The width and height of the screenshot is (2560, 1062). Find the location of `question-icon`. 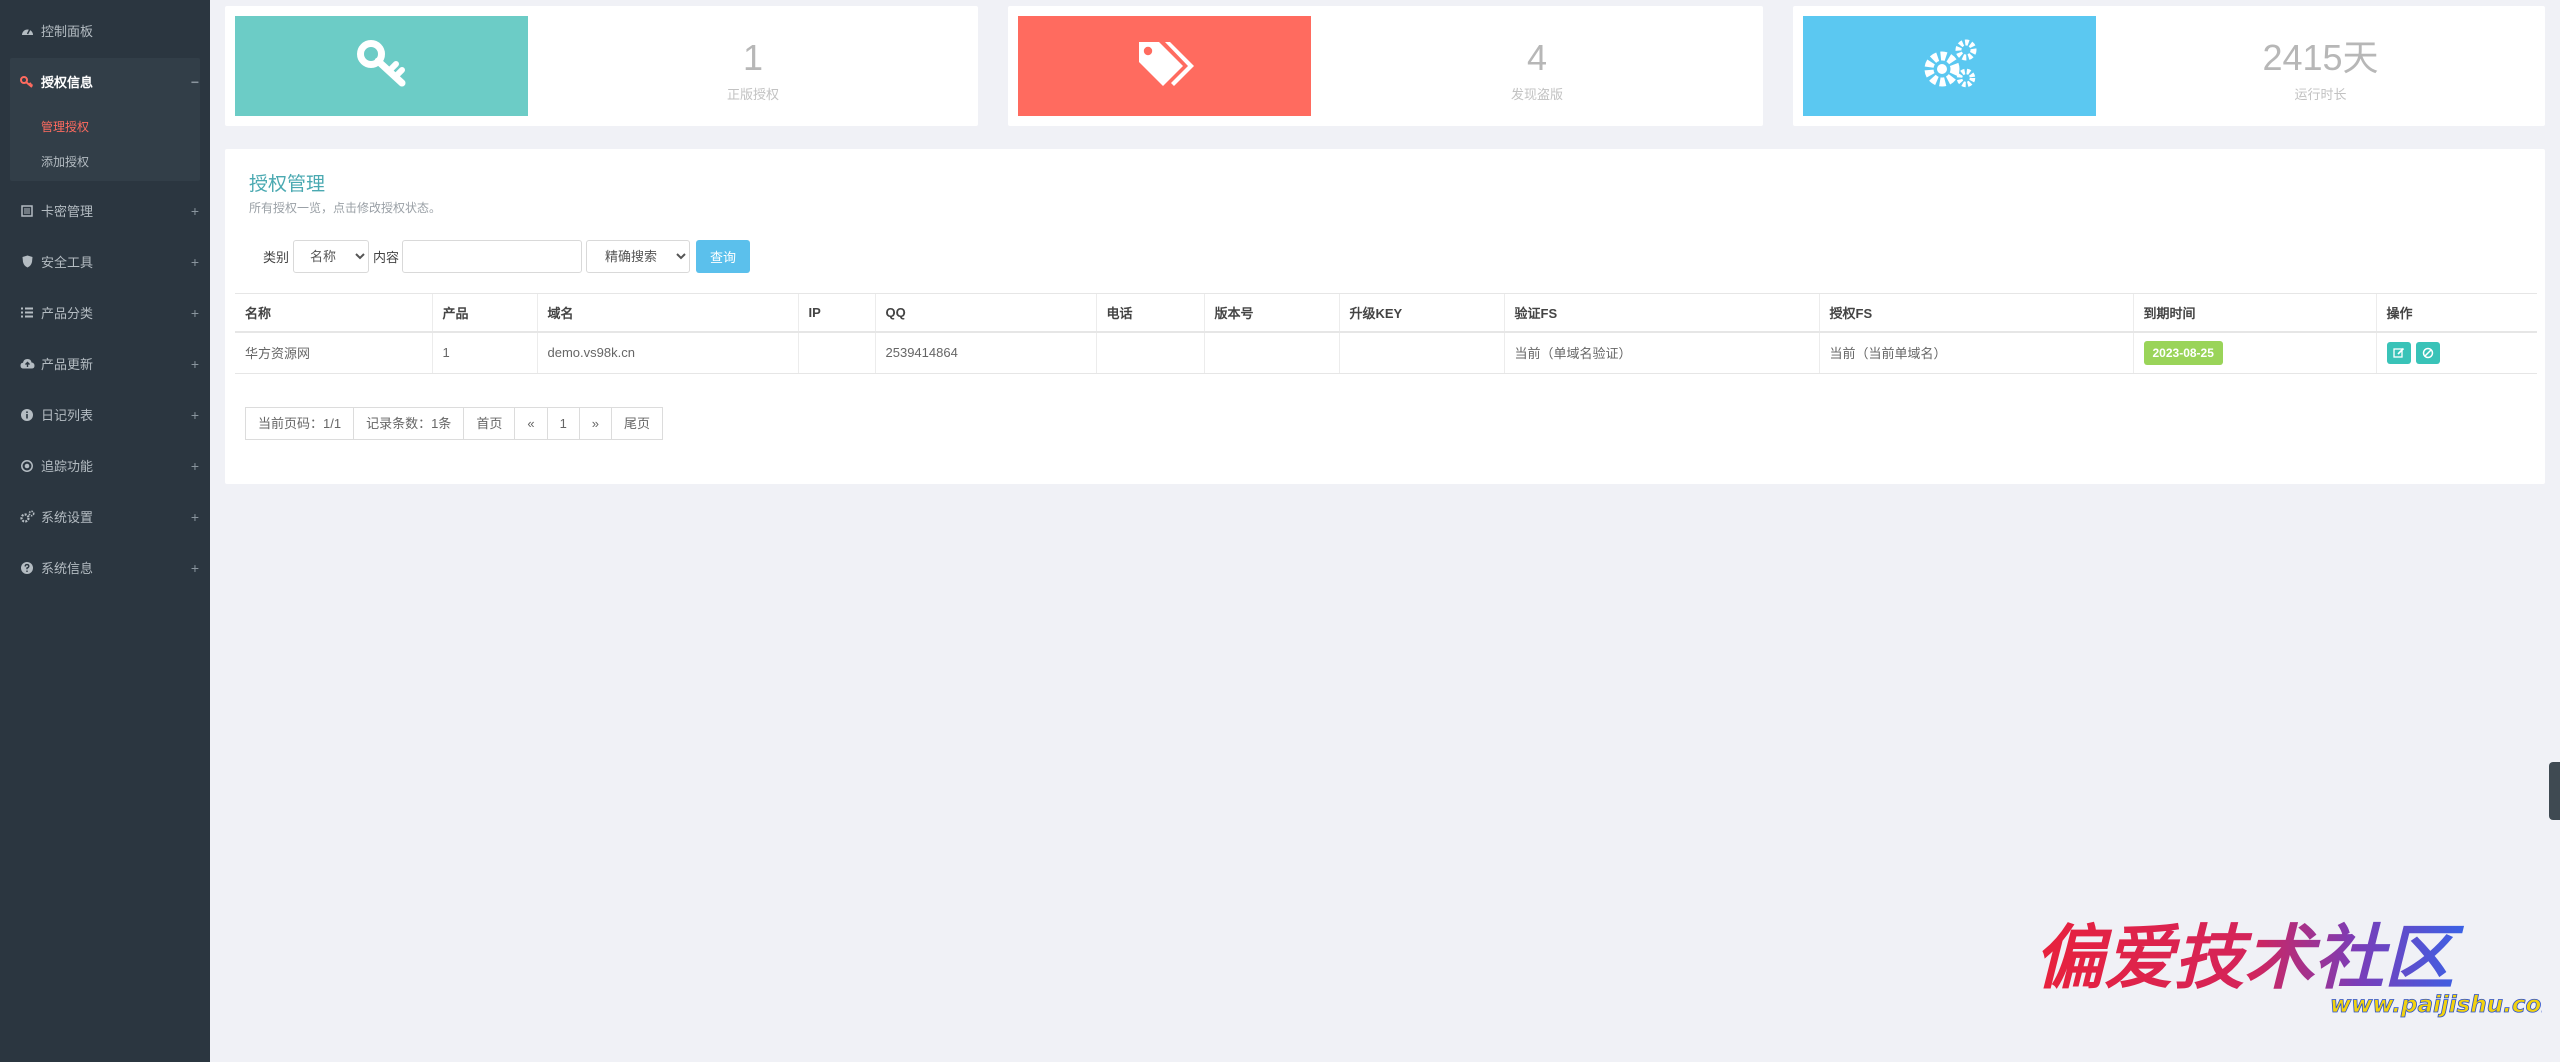

question-icon is located at coordinates (27, 568).